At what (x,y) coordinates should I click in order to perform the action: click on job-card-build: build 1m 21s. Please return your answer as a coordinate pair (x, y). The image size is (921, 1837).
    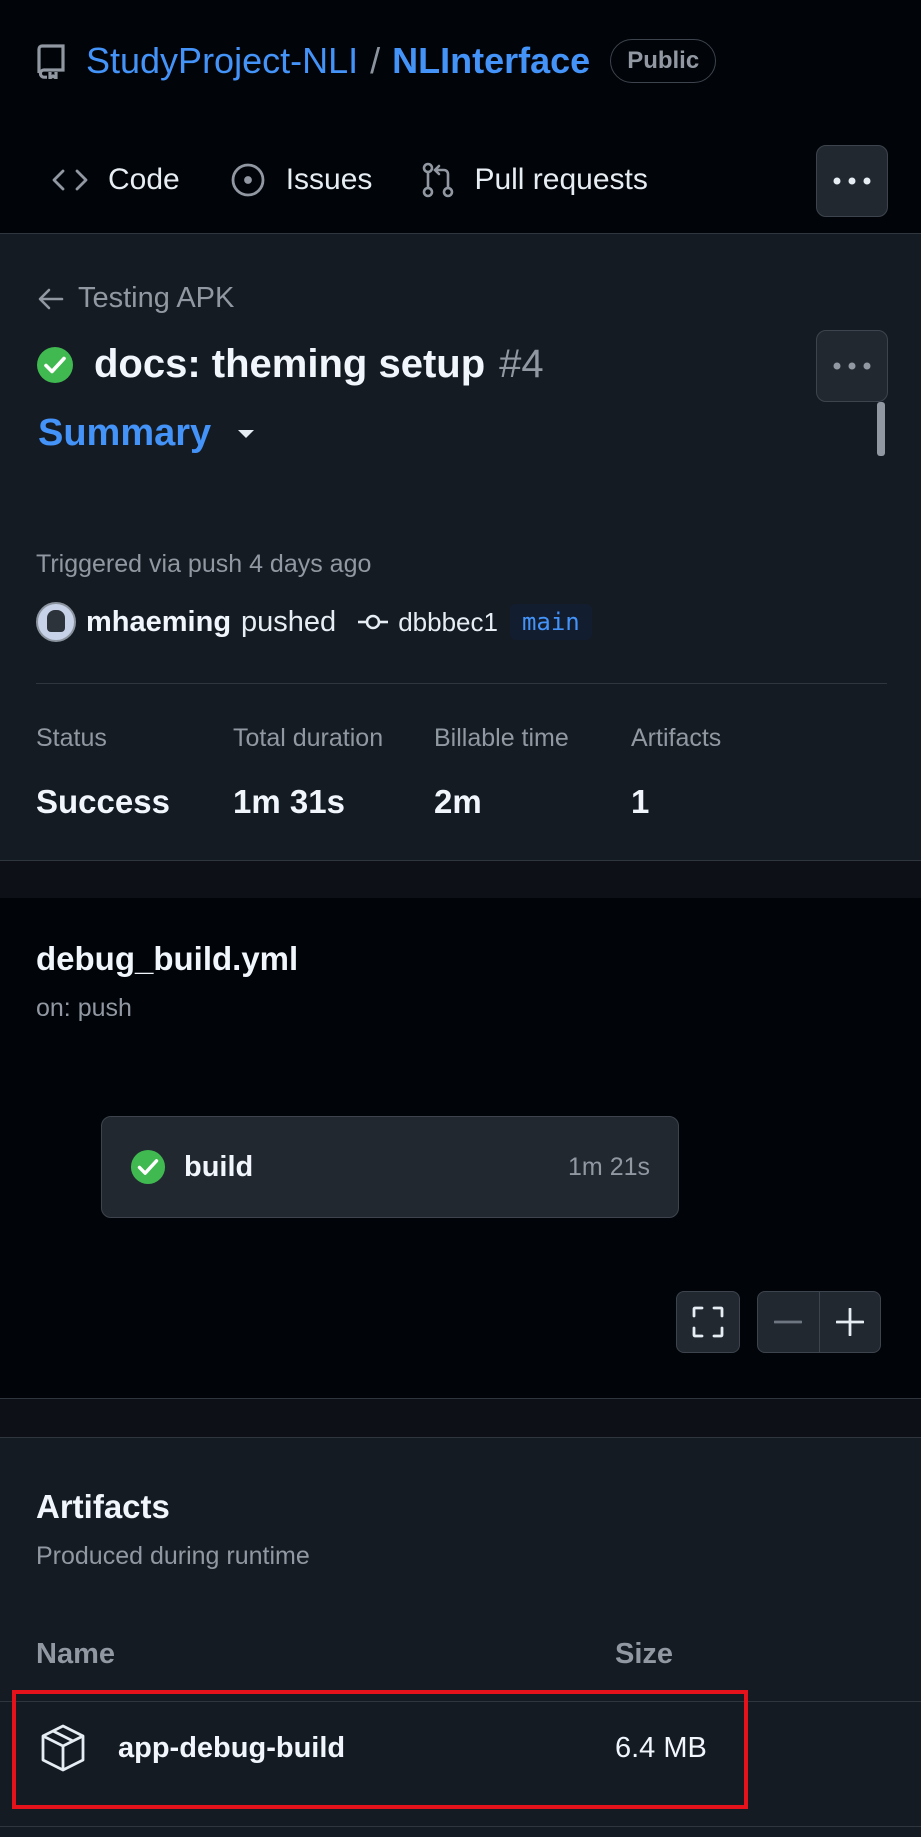
    Looking at the image, I should click on (390, 1167).